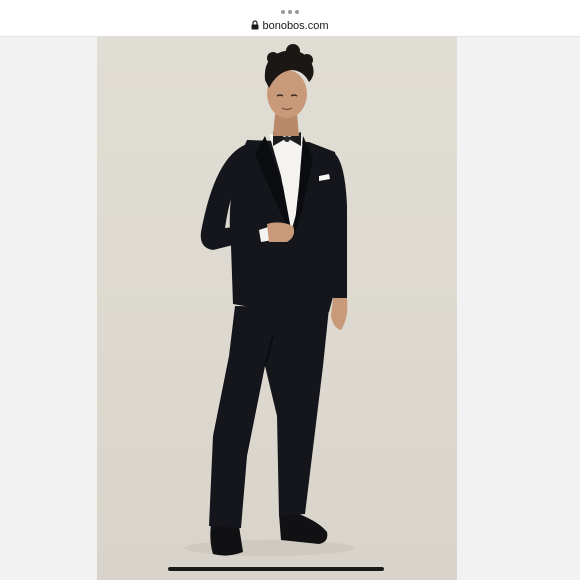 The width and height of the screenshot is (580, 580). I want to click on browser-address-bar: bonobos.com, so click(290, 18).